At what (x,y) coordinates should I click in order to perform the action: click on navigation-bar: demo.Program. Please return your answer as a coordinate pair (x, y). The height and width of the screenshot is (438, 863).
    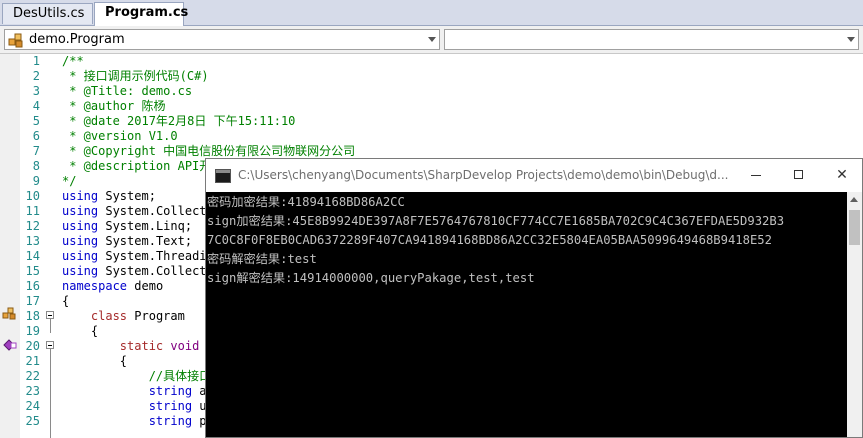
    Looking at the image, I should click on (431, 40).